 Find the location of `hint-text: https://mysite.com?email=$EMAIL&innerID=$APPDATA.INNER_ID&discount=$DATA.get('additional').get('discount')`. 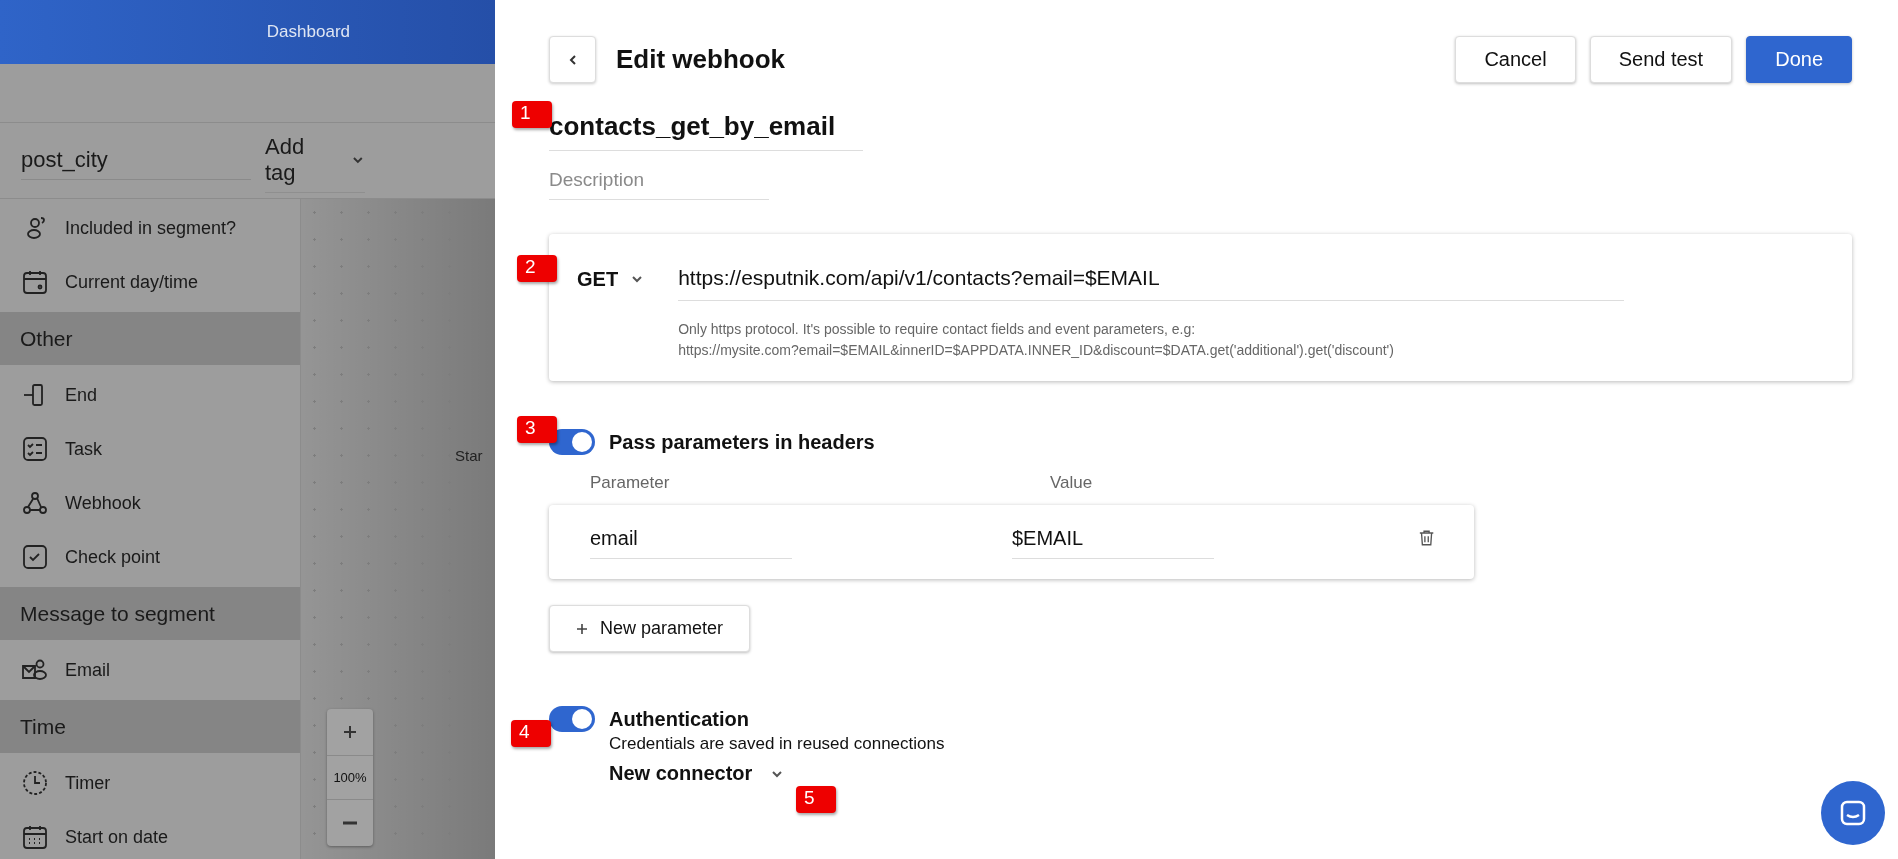

hint-text: https://mysite.com?email=$EMAIL&innerID=$APPDATA.INNER_ID&discount=$DATA.get('additional').get('discount') is located at coordinates (1036, 350).